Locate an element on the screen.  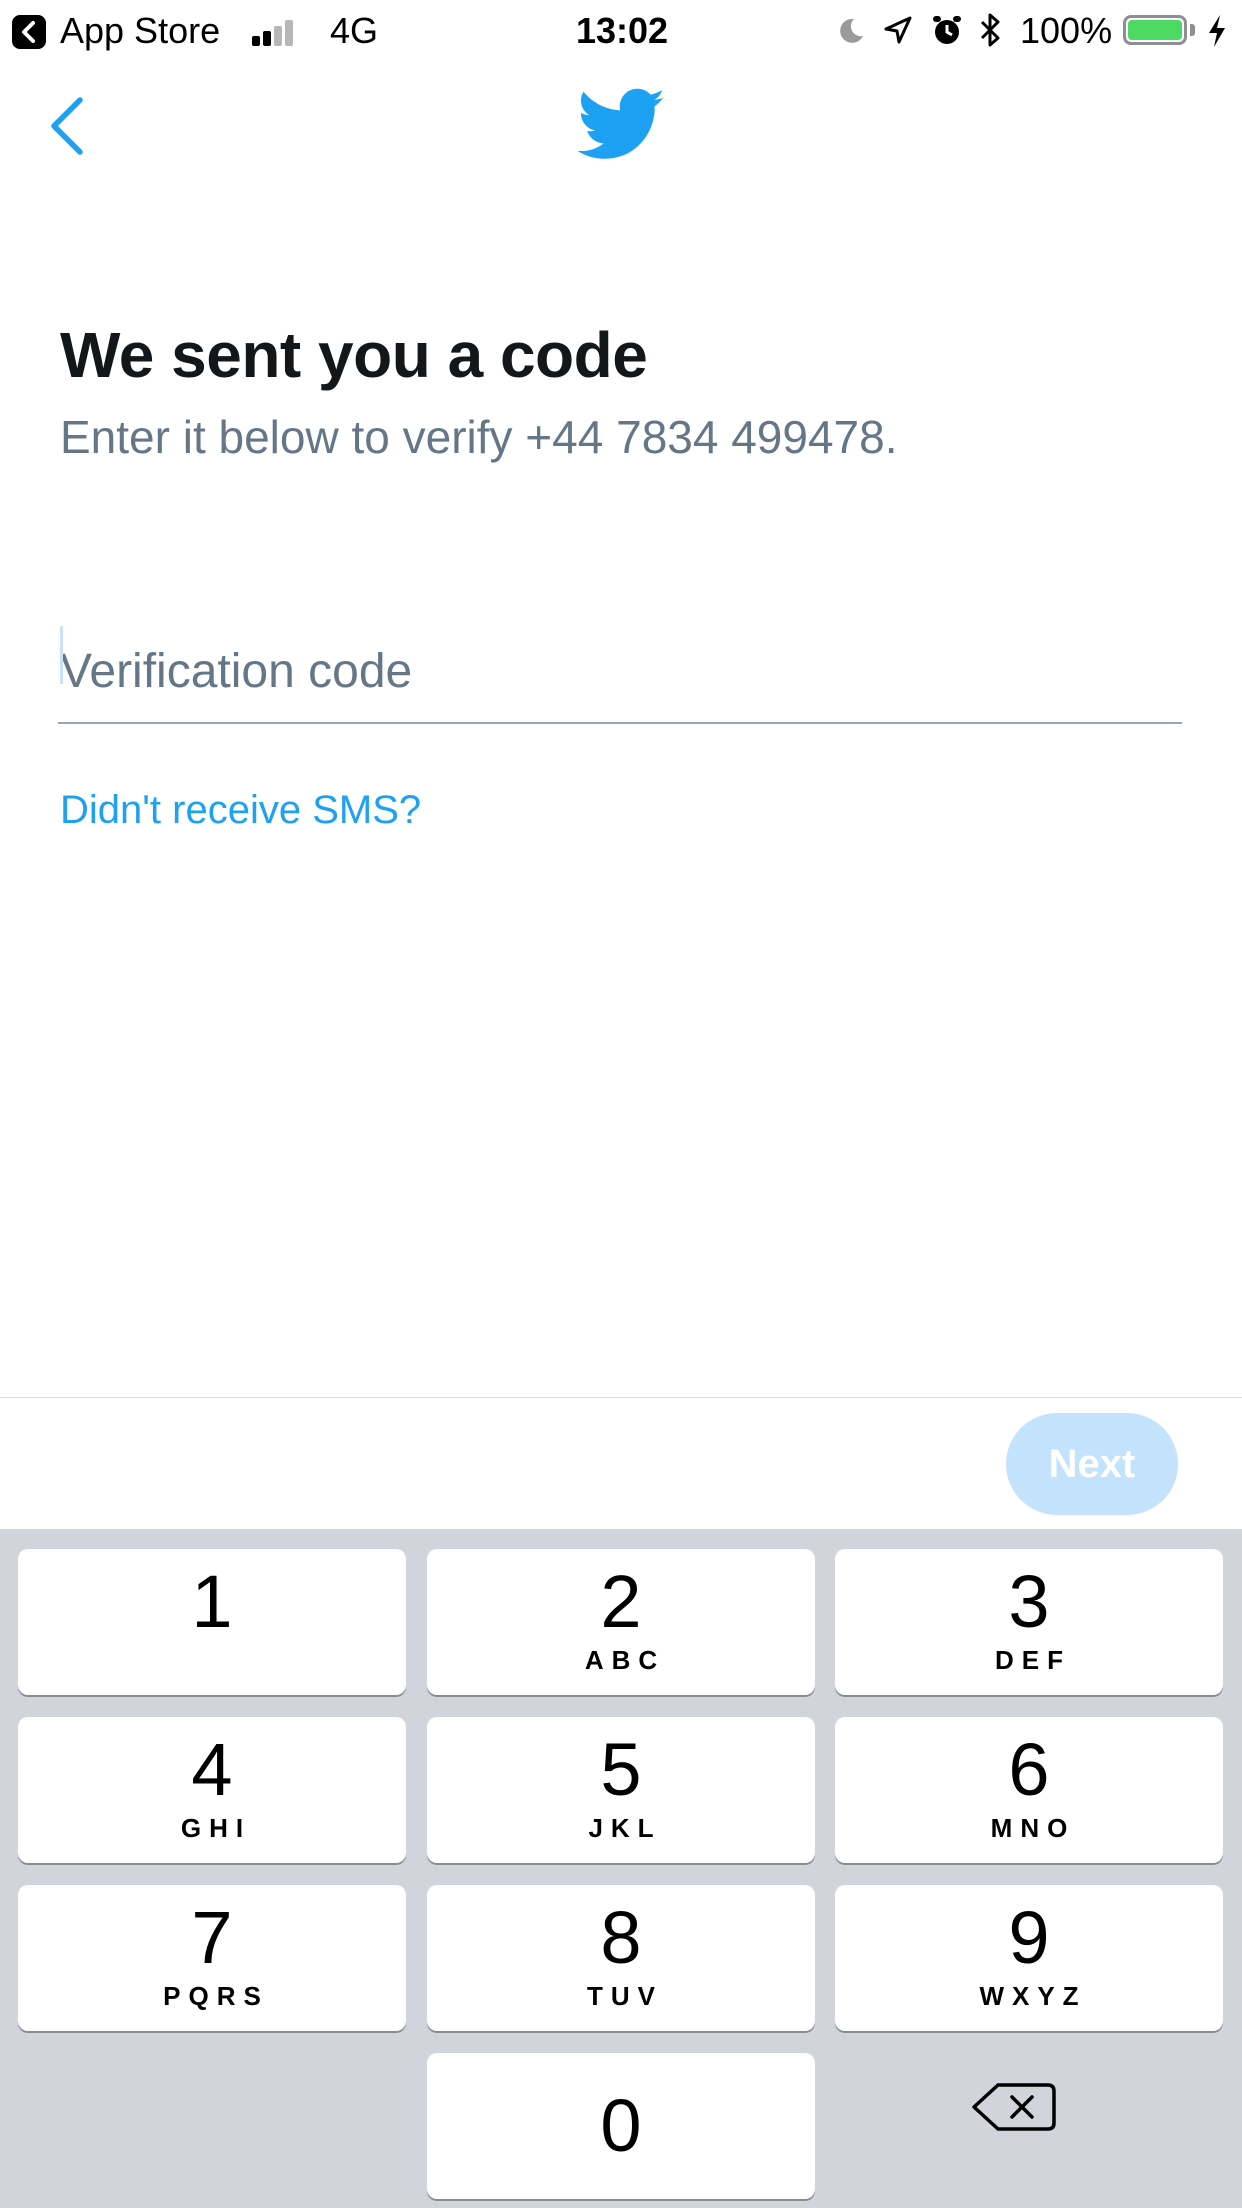
clock: 13:02 is located at coordinates (622, 30).